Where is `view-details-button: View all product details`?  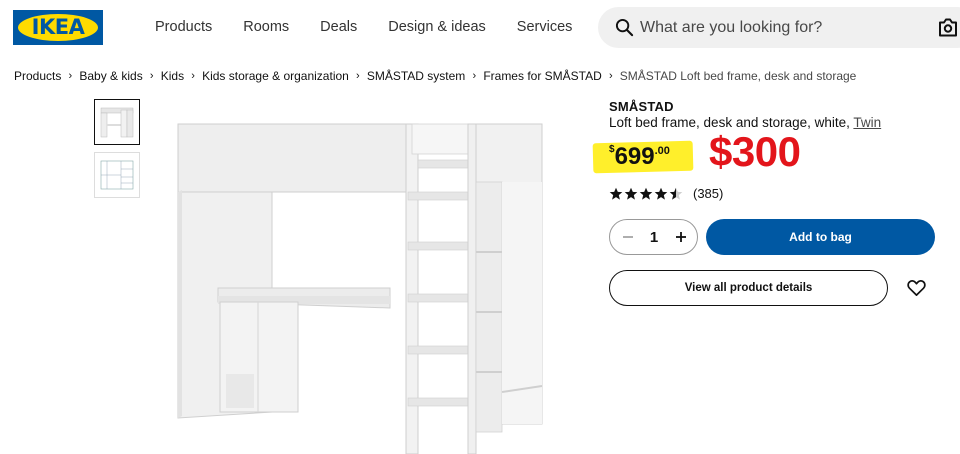 view-details-button: View all product details is located at coordinates (748, 288).